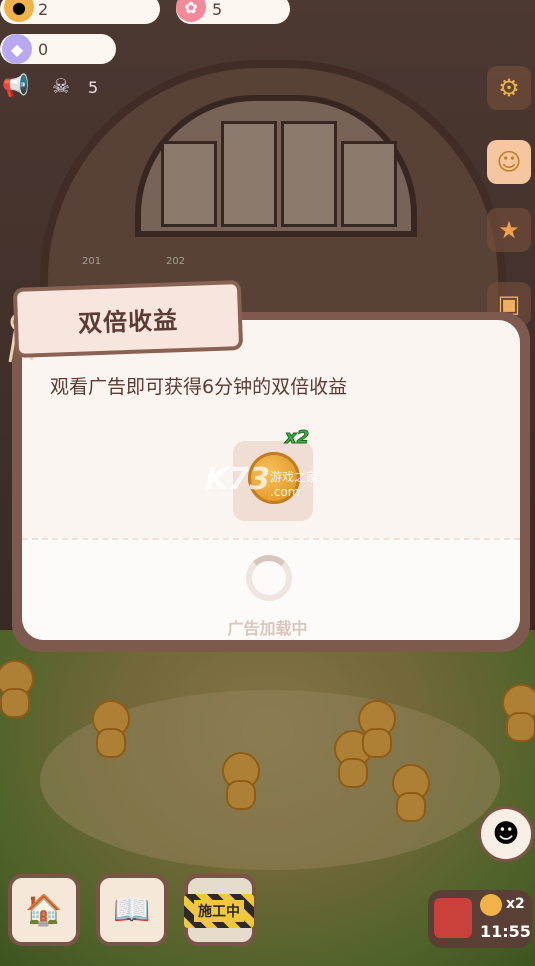 The width and height of the screenshot is (535, 966). I want to click on dialog-description: 观看广告即可获得6分钟的双倍收益, so click(199, 387).